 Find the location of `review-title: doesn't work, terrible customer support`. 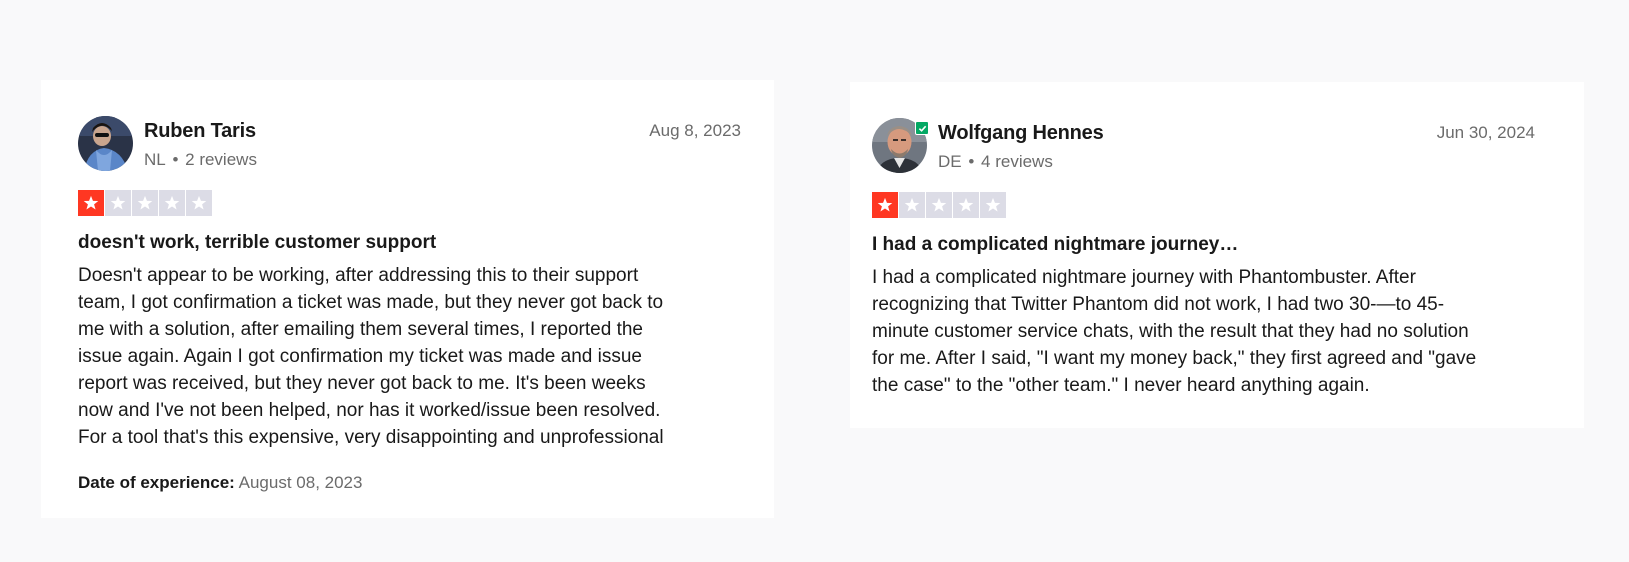

review-title: doesn't work, terrible customer support is located at coordinates (409, 243).